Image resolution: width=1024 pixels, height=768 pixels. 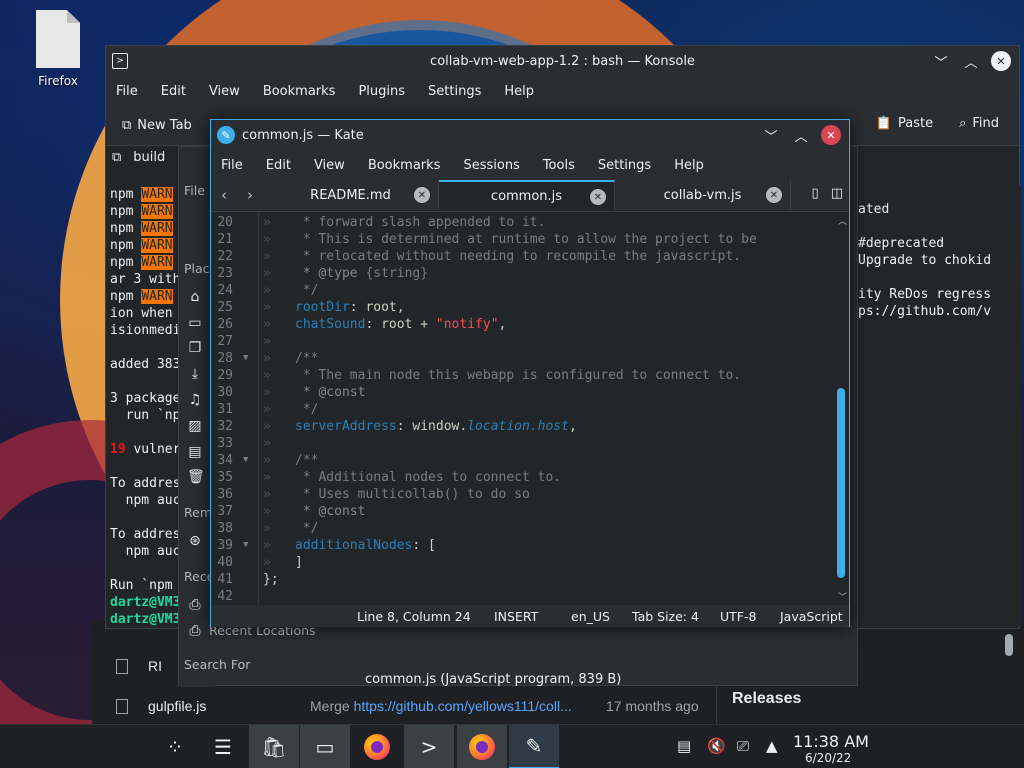 I want to click on konsole-tab-build: ⧉ build, so click(x=138, y=157).